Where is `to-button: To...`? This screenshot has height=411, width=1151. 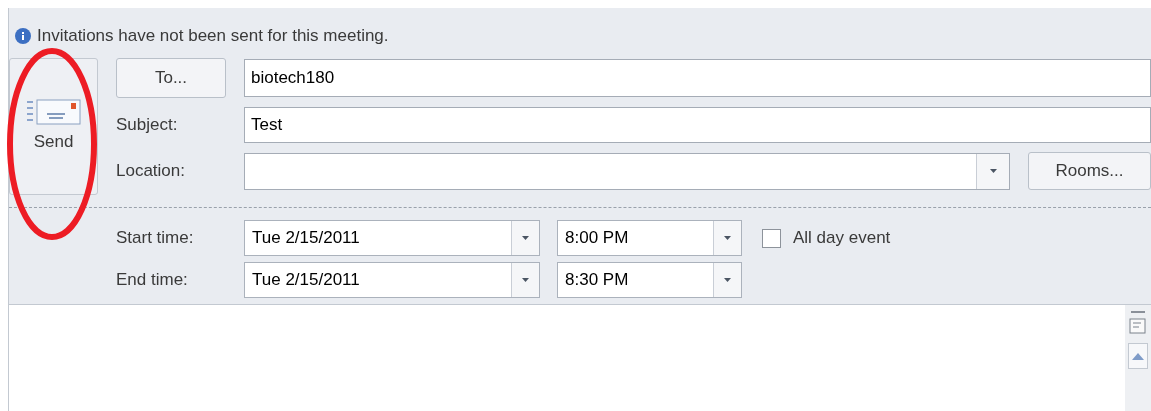 to-button: To... is located at coordinates (171, 78).